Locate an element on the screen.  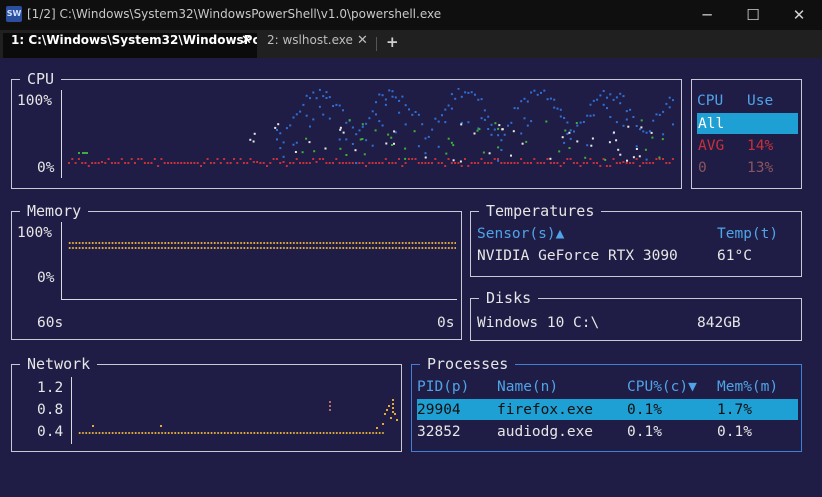
proc-header-pid: PID(p) is located at coordinates (443, 387).